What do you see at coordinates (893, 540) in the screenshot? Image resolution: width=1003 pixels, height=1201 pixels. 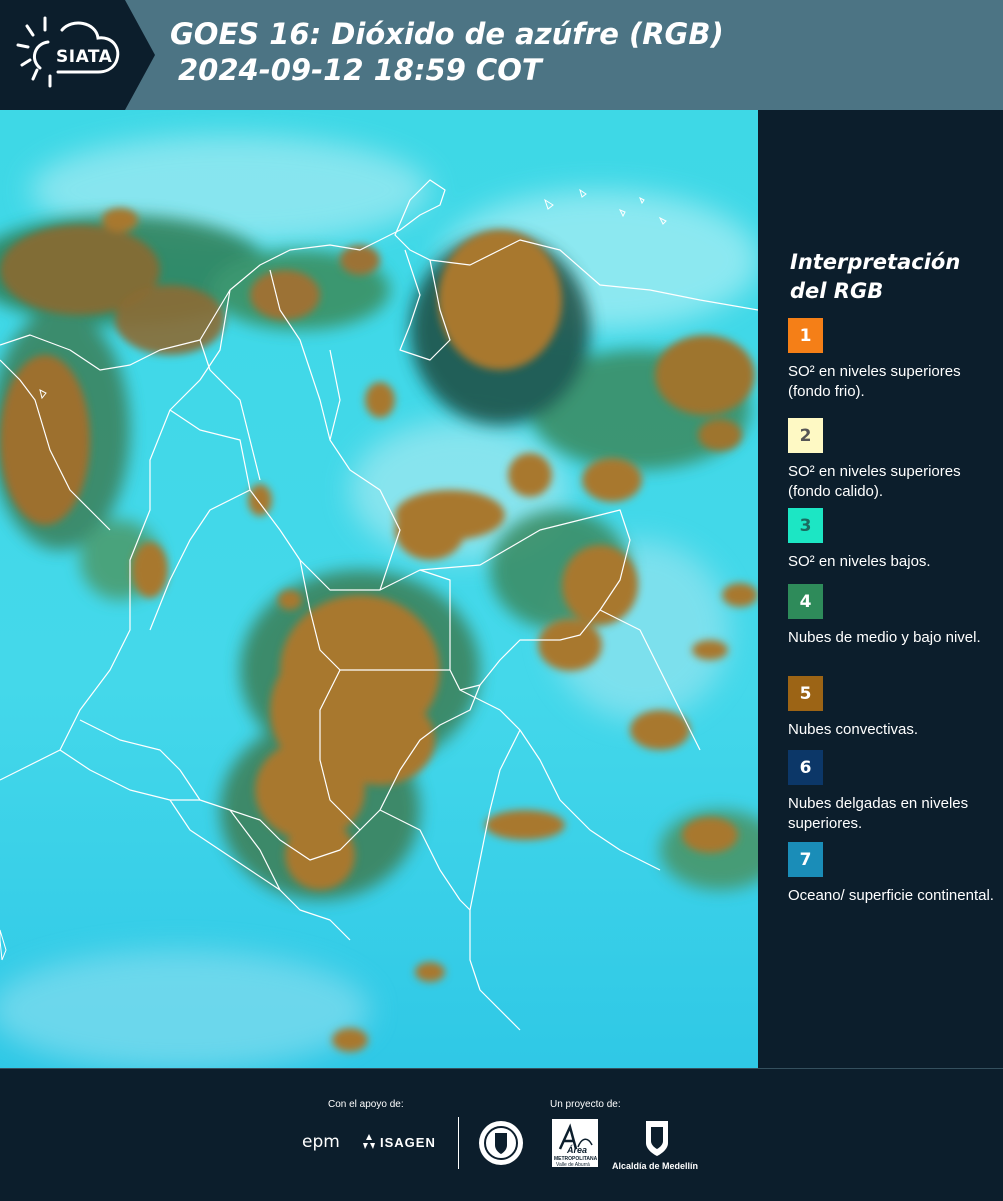 I see `legend-item-3: 3 SO² en niveles bajos.` at bounding box center [893, 540].